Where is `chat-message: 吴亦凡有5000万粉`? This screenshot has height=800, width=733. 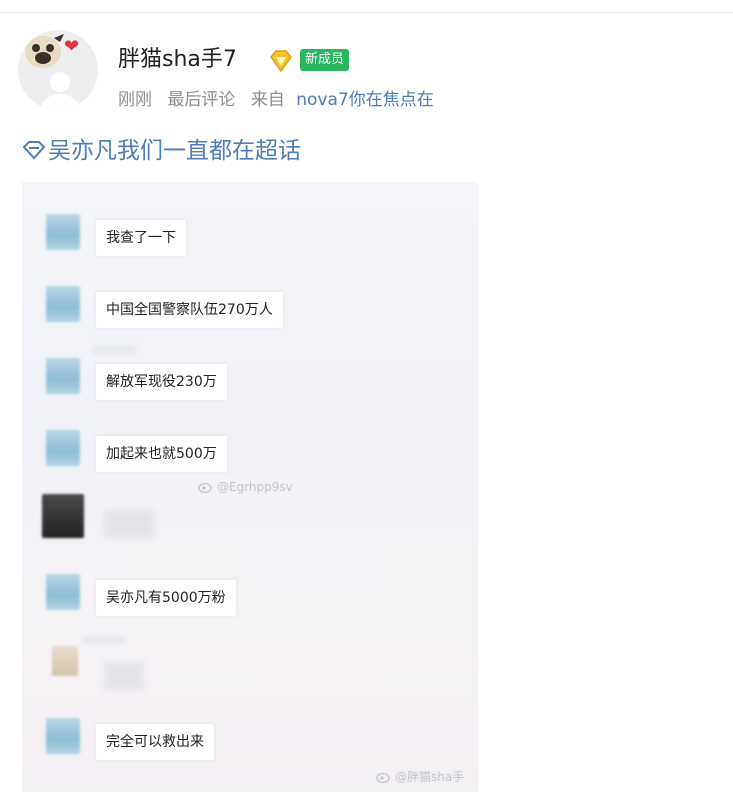
chat-message: 吴亦凡有5000万粉 is located at coordinates (250, 596).